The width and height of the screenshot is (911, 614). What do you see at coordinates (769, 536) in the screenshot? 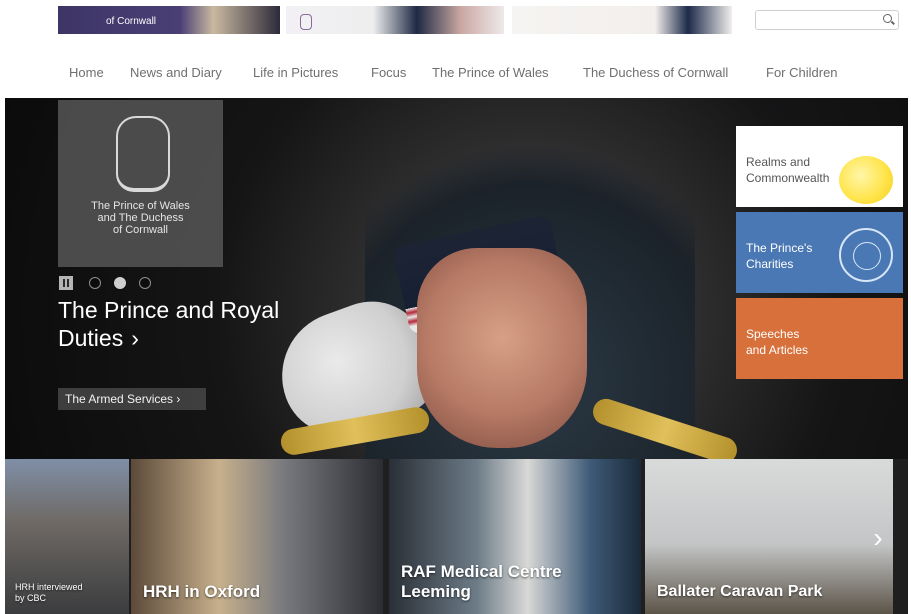
I see `news-card-ballater-caravan-park: Ballater Caravan Park` at bounding box center [769, 536].